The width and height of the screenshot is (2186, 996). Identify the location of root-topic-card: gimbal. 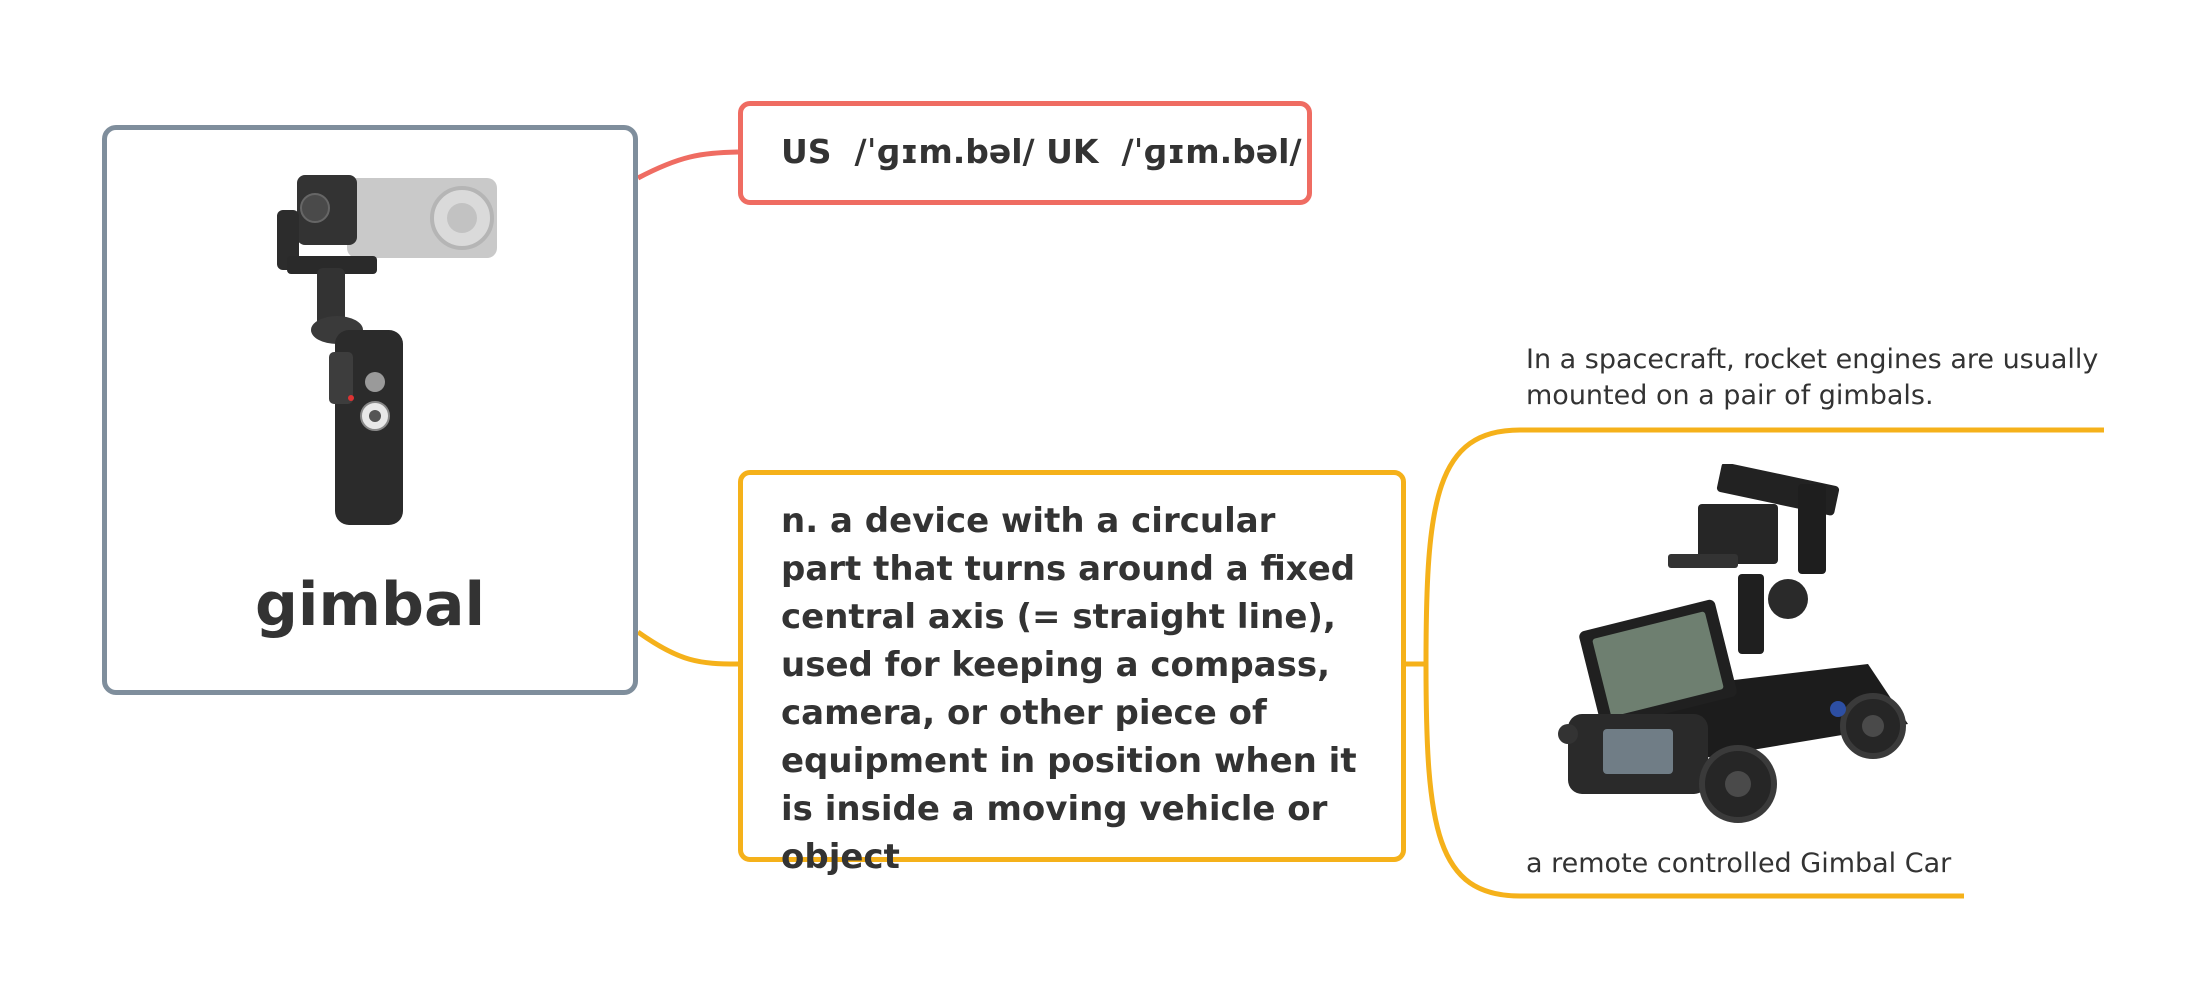
(370, 410).